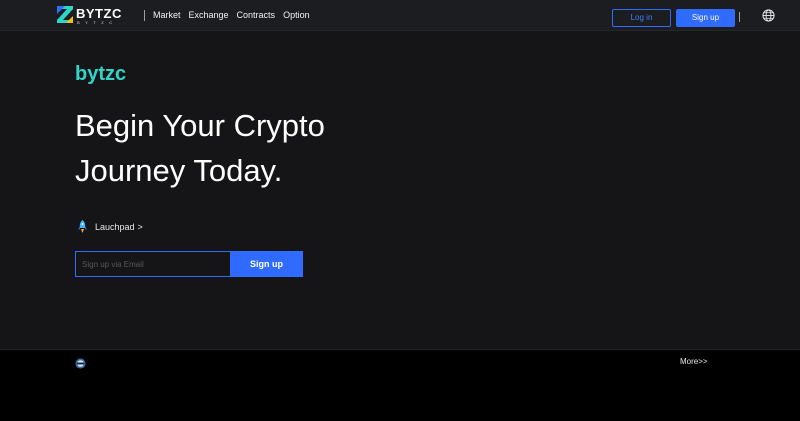  What do you see at coordinates (209, 15) in the screenshot?
I see `nav-exchange: Exchange` at bounding box center [209, 15].